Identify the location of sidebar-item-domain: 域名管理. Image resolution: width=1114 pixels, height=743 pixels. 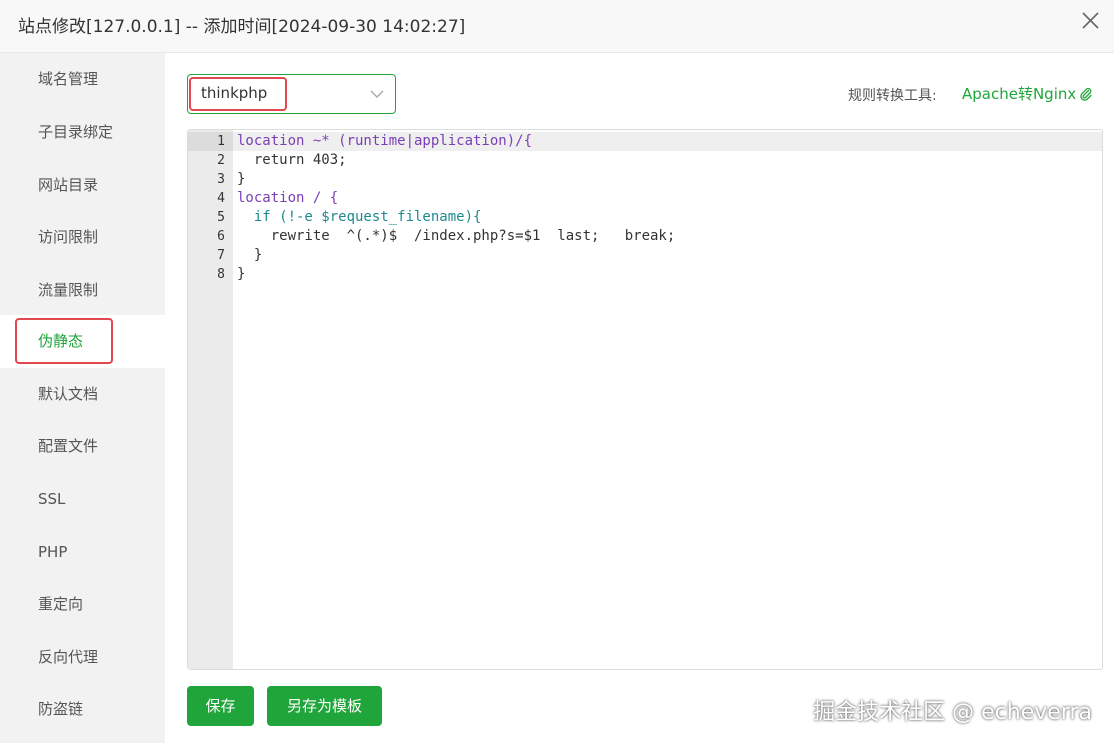
(82, 79).